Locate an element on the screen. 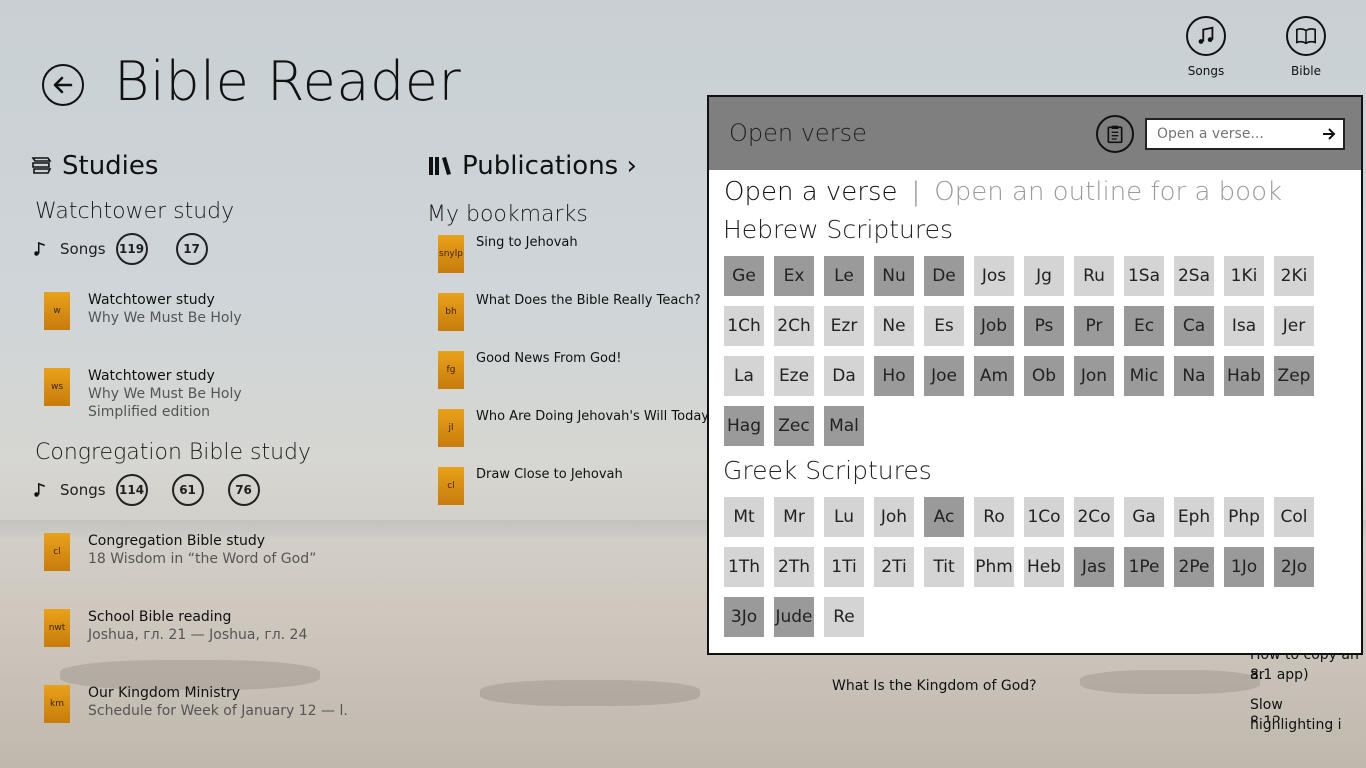 Image resolution: width=1366 pixels, height=768 pixels. book-button: Ec is located at coordinates (1144, 326).